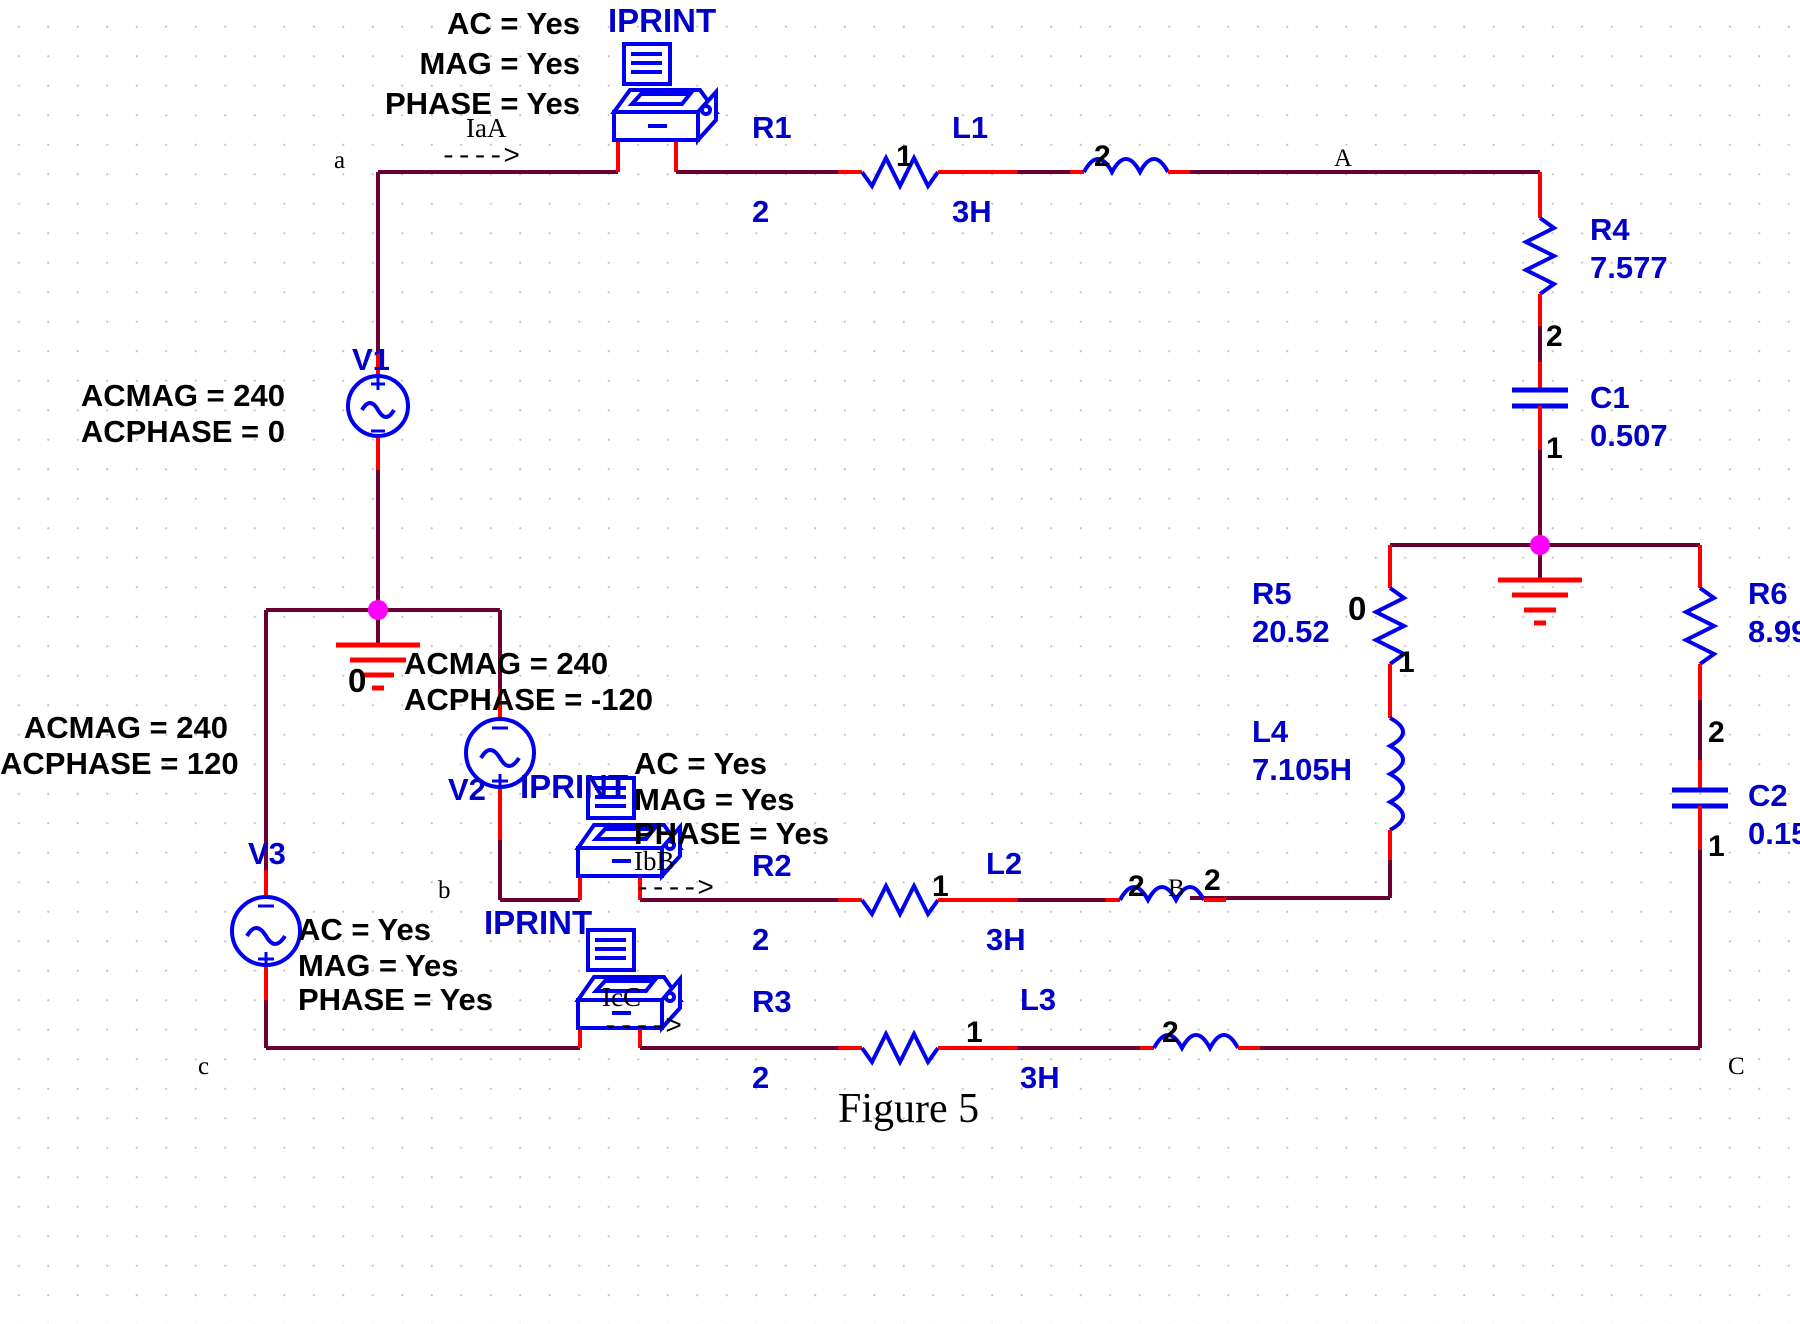  What do you see at coordinates (714, 799) in the screenshot?
I see `iprint2-mag-label: MAG = Yes` at bounding box center [714, 799].